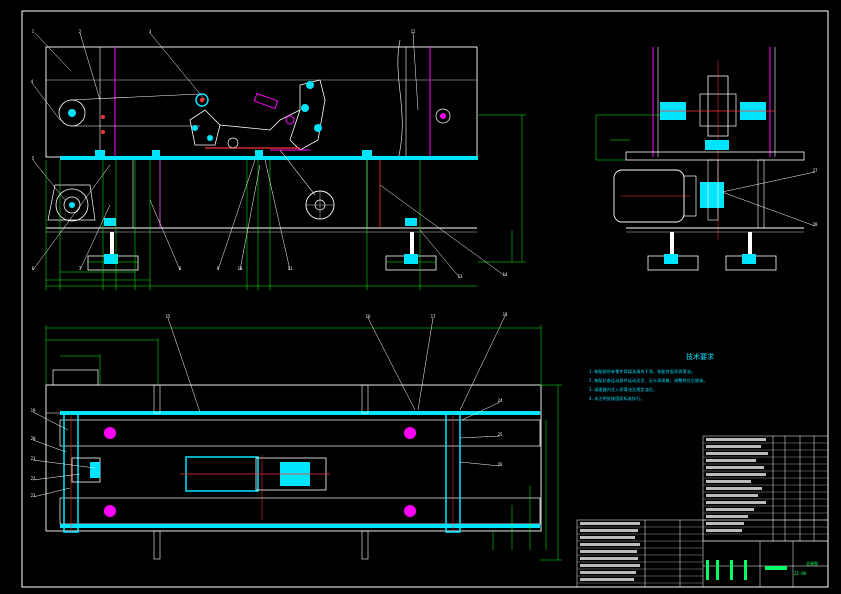 Image resolution: width=841 pixels, height=594 pixels. Describe the element at coordinates (240, 268) in the screenshot. I see `part-balloon: 10` at that location.